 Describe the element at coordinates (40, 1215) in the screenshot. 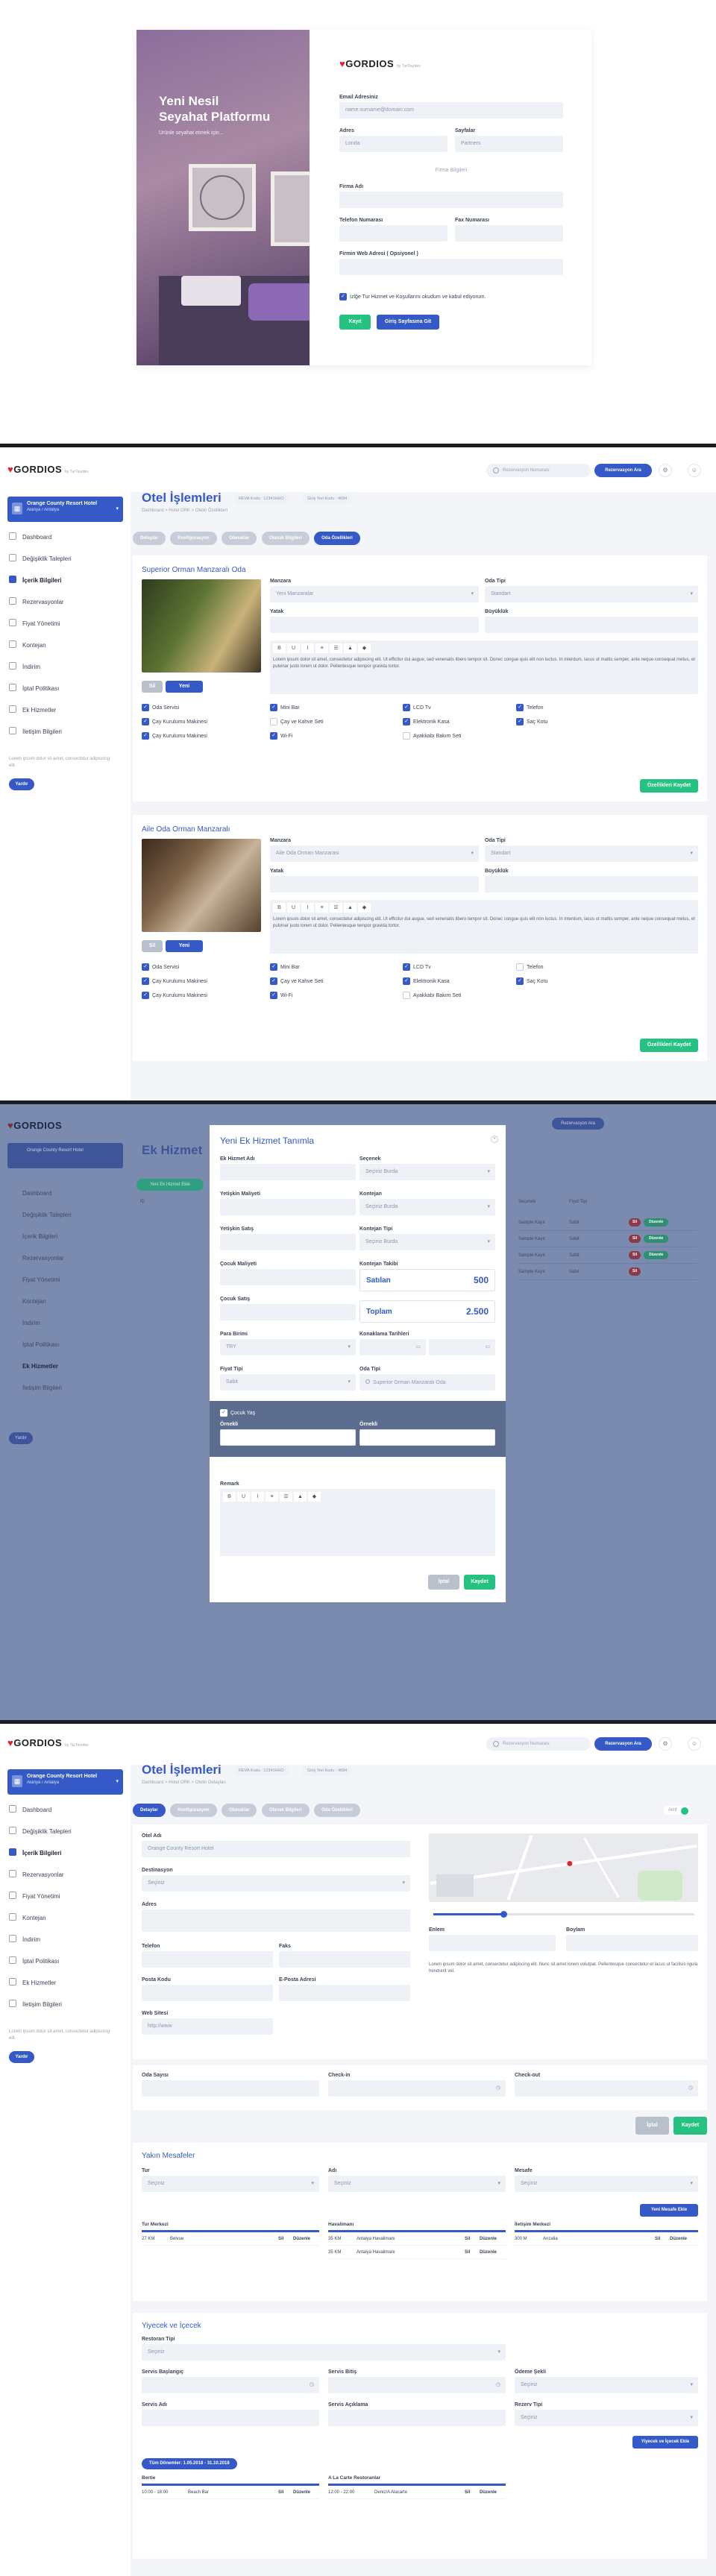

I see `sidebar-item-degisiklik: Değişiklik Talepleri` at that location.